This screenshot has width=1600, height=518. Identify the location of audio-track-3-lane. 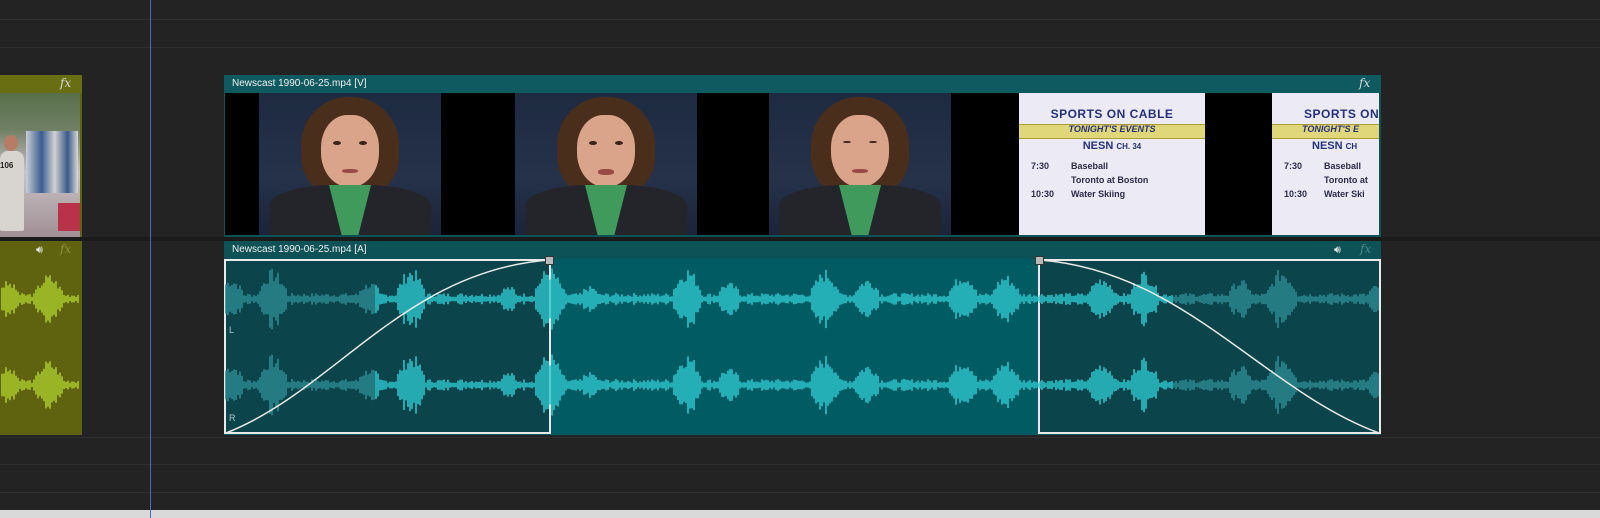
(800, 478).